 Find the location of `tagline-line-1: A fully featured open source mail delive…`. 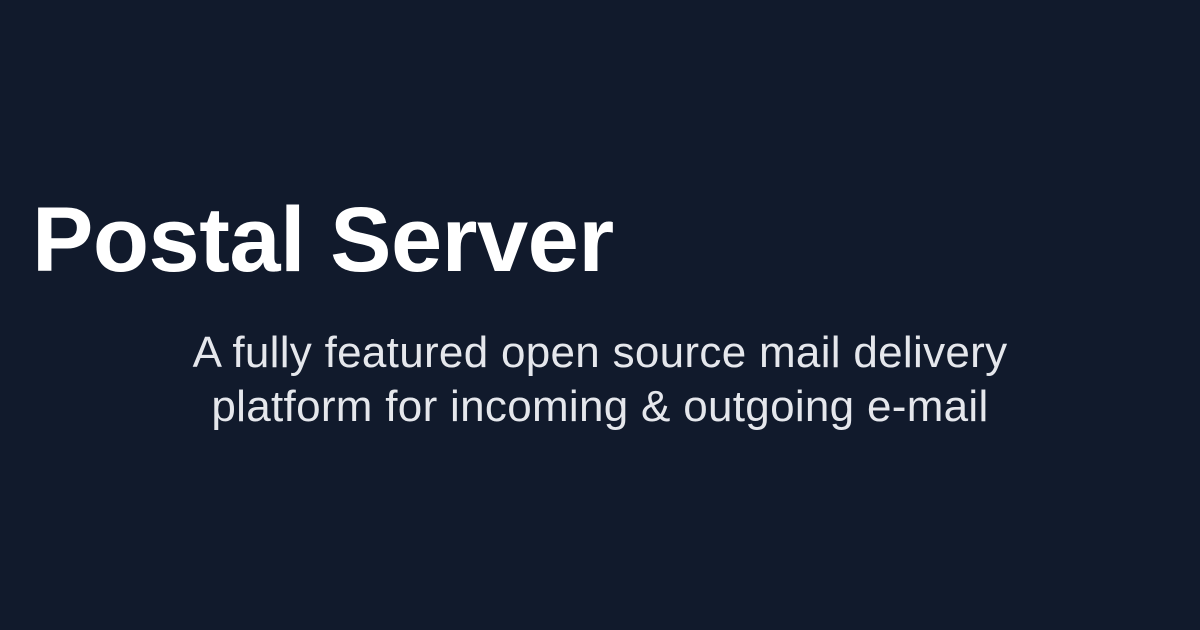

tagline-line-1: A fully featured open source mail delive… is located at coordinates (600, 352).